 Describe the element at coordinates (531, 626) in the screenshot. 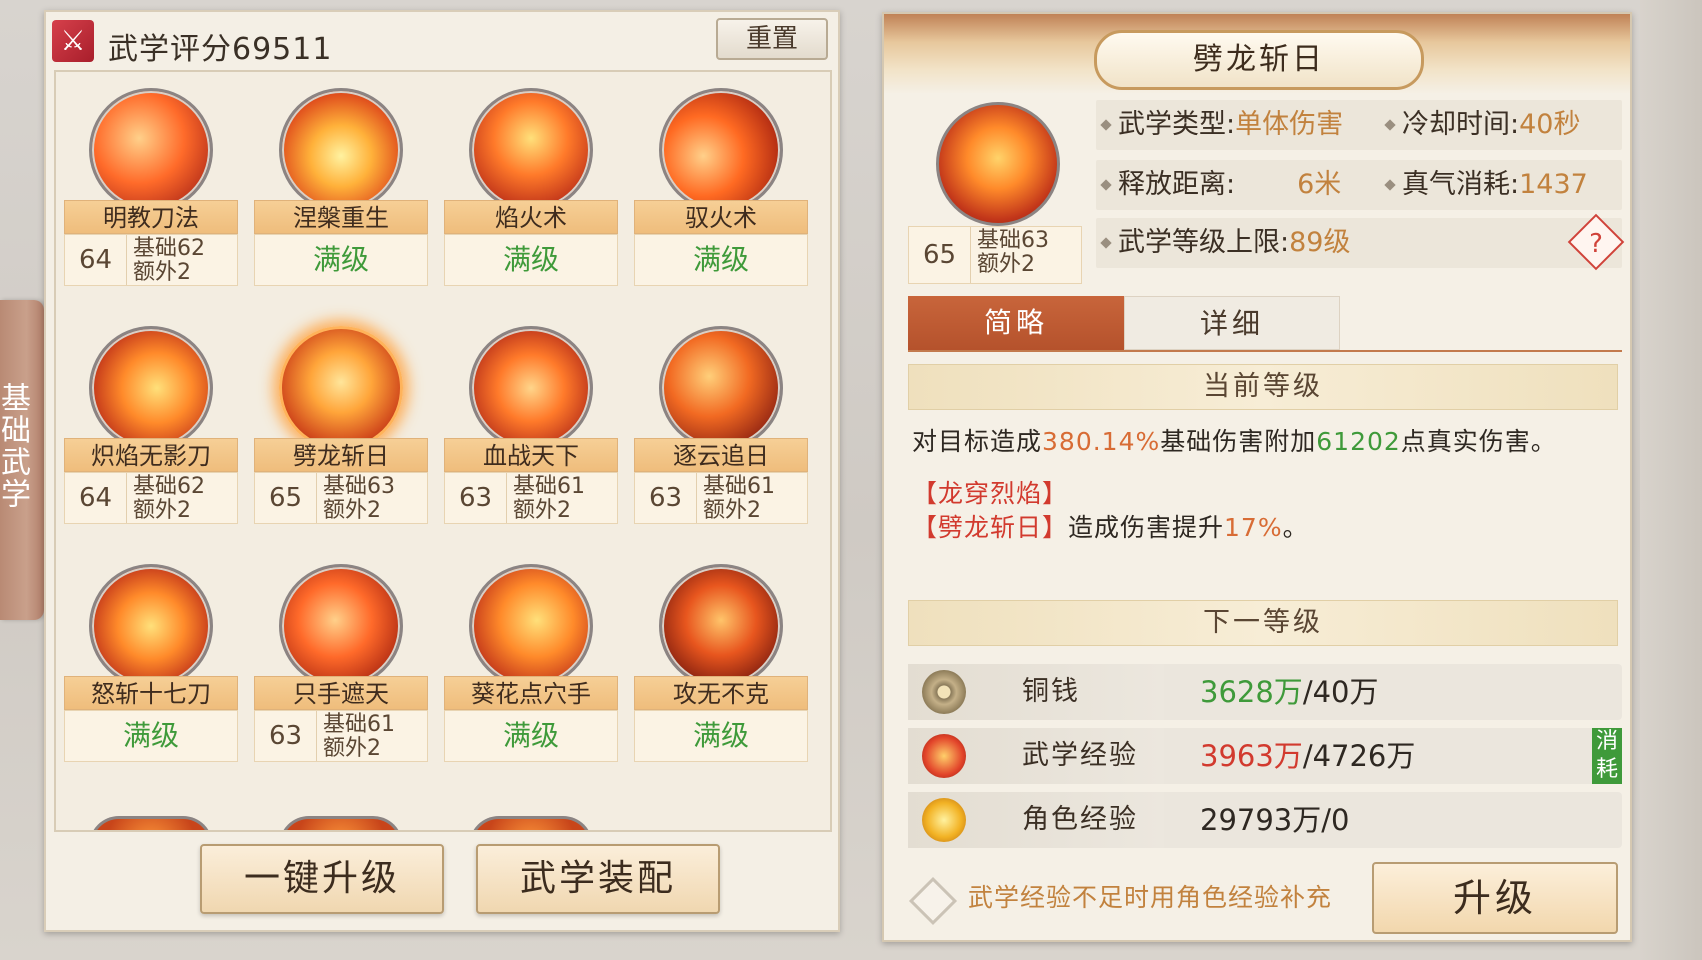

I see `sunflower-point-icon` at that location.